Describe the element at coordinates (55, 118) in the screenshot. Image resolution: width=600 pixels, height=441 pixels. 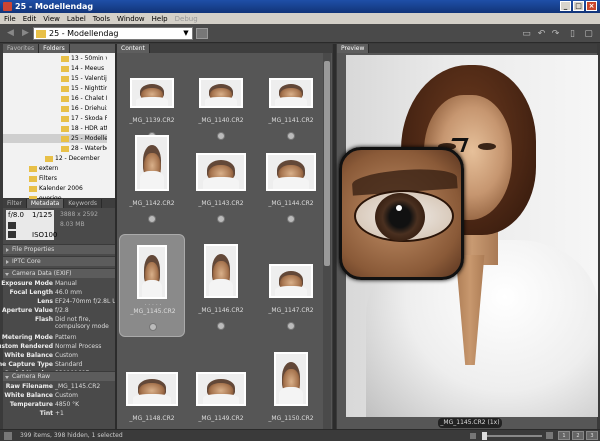
I see `tree-item: 17 - Skoda Fa` at that location.